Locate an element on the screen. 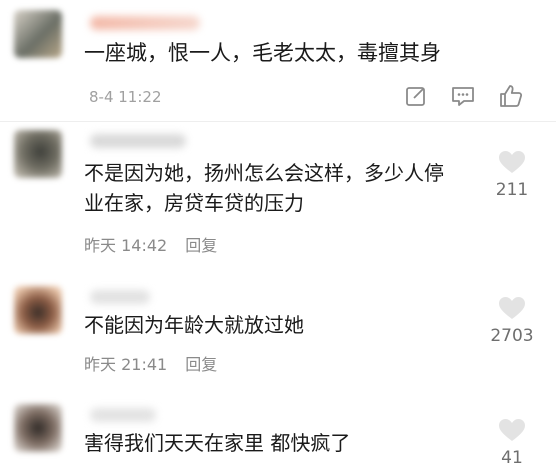 Image resolution: width=556 pixels, height=468 pixels. like-button: 2703 is located at coordinates (512, 321).